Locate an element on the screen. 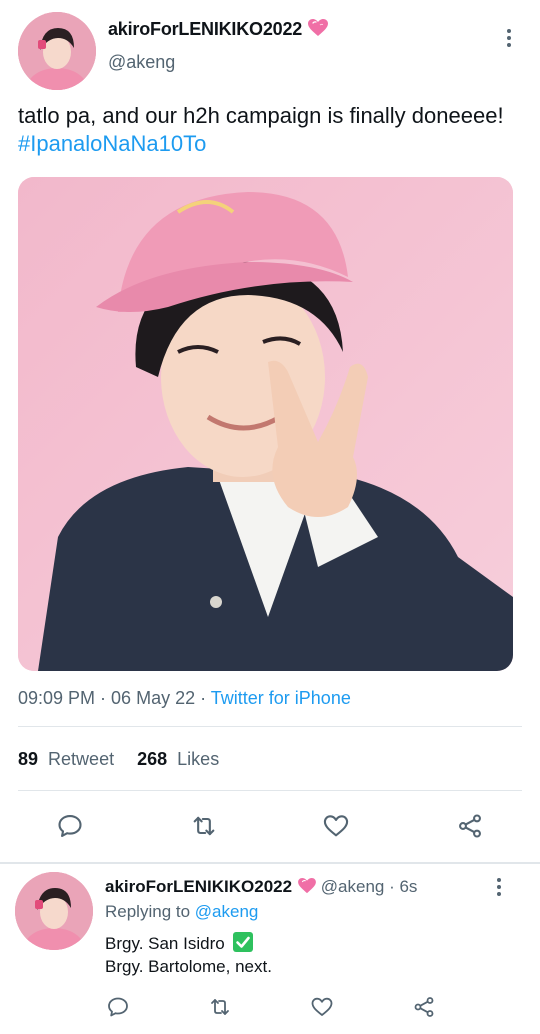 The height and width of the screenshot is (1034, 540). tweet-date: 06 May 22 is located at coordinates (153, 698).